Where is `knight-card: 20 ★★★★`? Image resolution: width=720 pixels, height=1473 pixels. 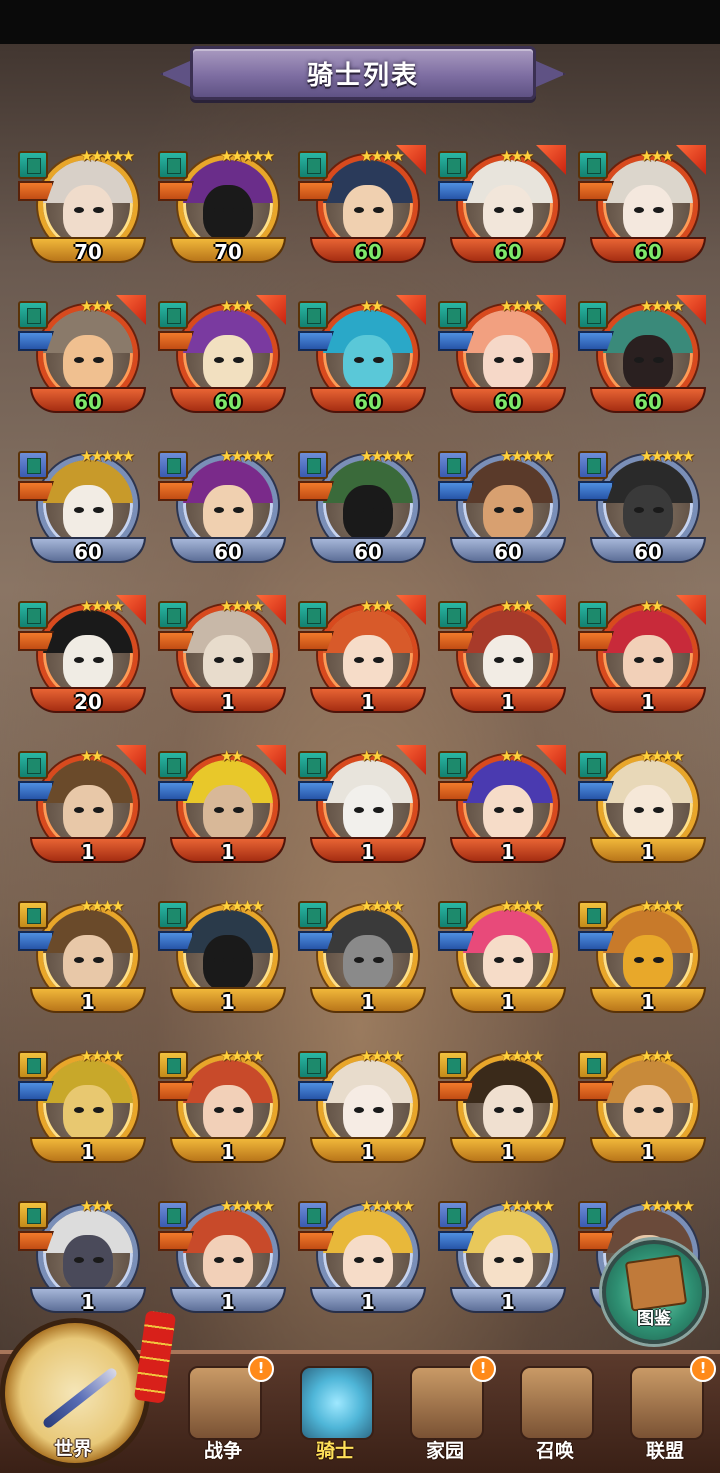
knight-card: 20 ★★★★ is located at coordinates (82, 659).